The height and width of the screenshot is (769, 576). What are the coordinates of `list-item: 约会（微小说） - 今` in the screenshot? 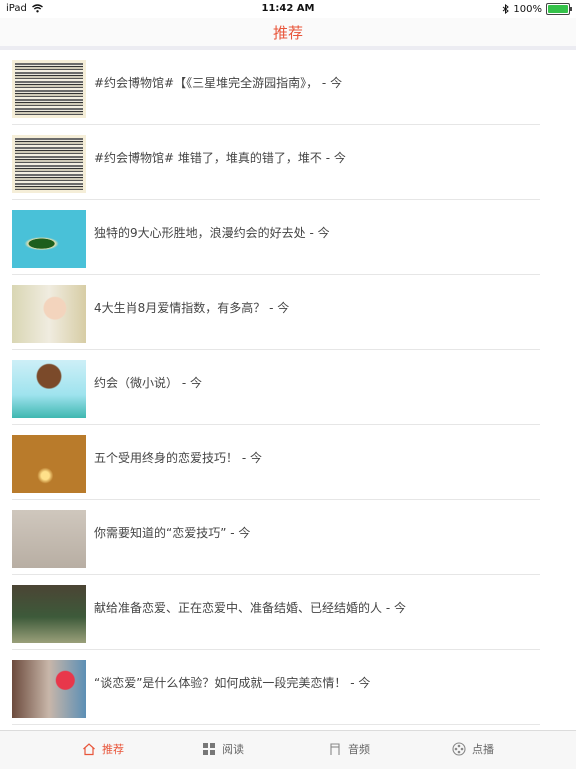 It's located at (288, 387).